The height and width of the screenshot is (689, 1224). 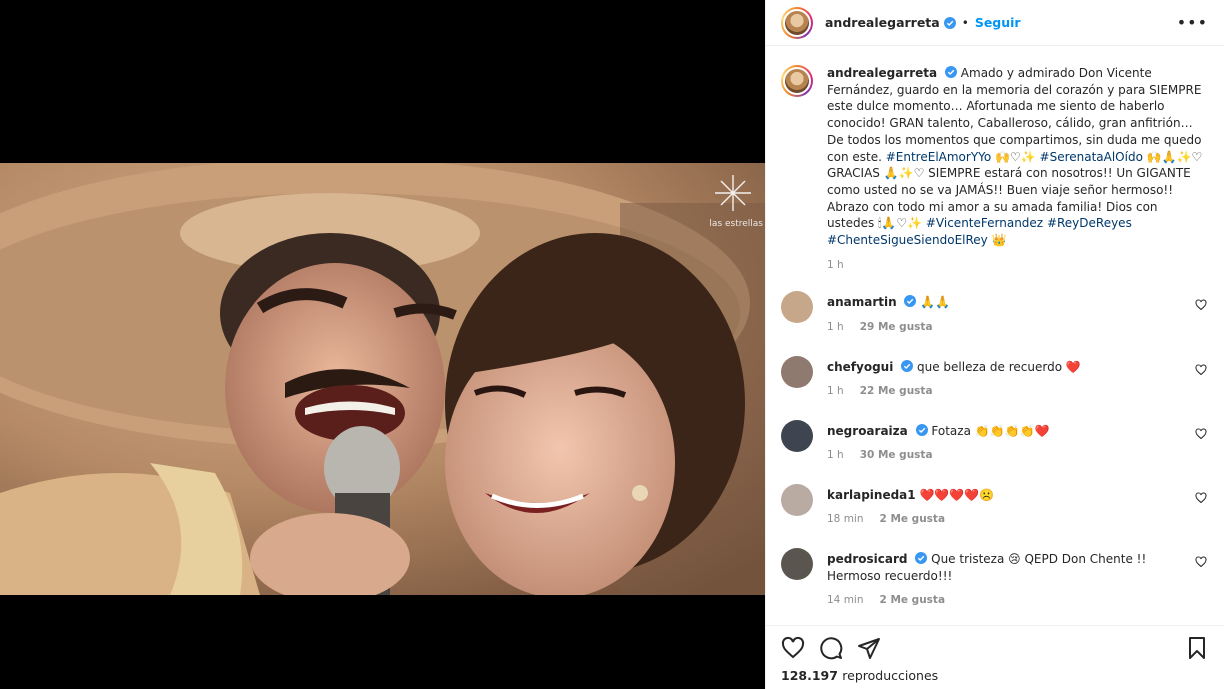 What do you see at coordinates (1015, 391) in the screenshot?
I see `comment-meta: 1 h 22 Me gusta` at bounding box center [1015, 391].